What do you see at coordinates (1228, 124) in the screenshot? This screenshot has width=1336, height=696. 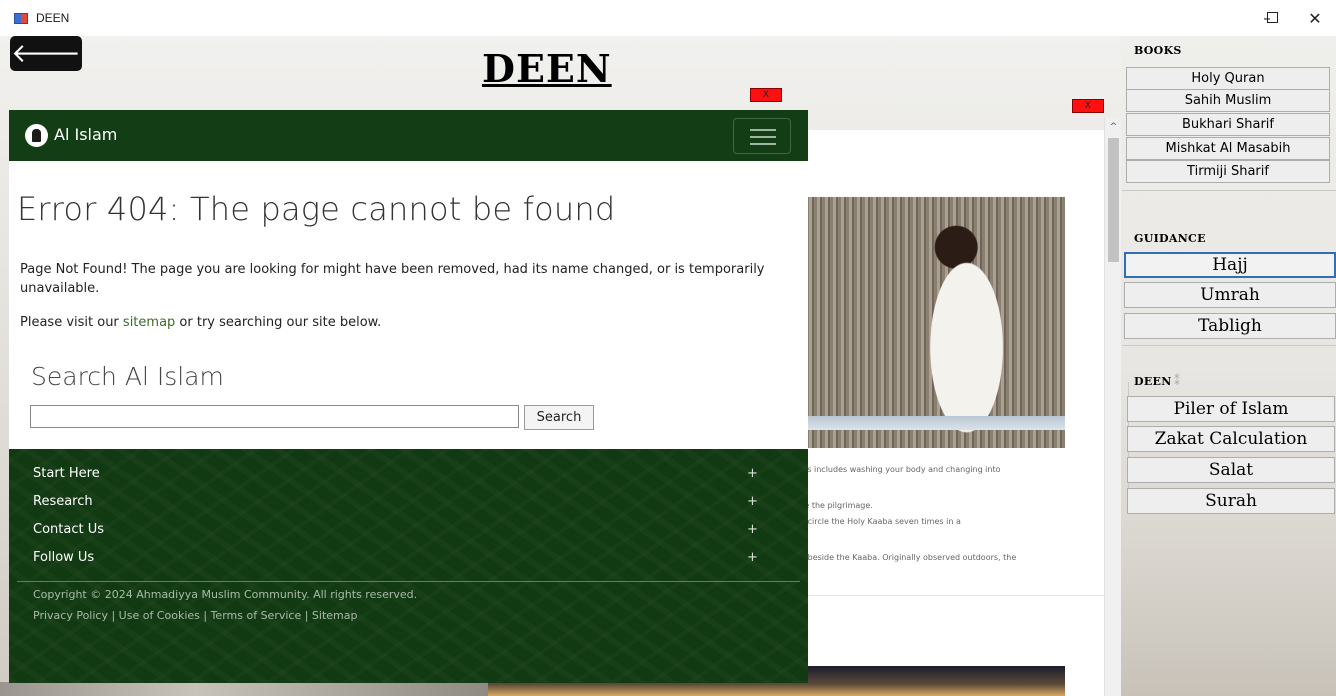 I see `bukhari-sharif-button: Bukhari Sharif` at bounding box center [1228, 124].